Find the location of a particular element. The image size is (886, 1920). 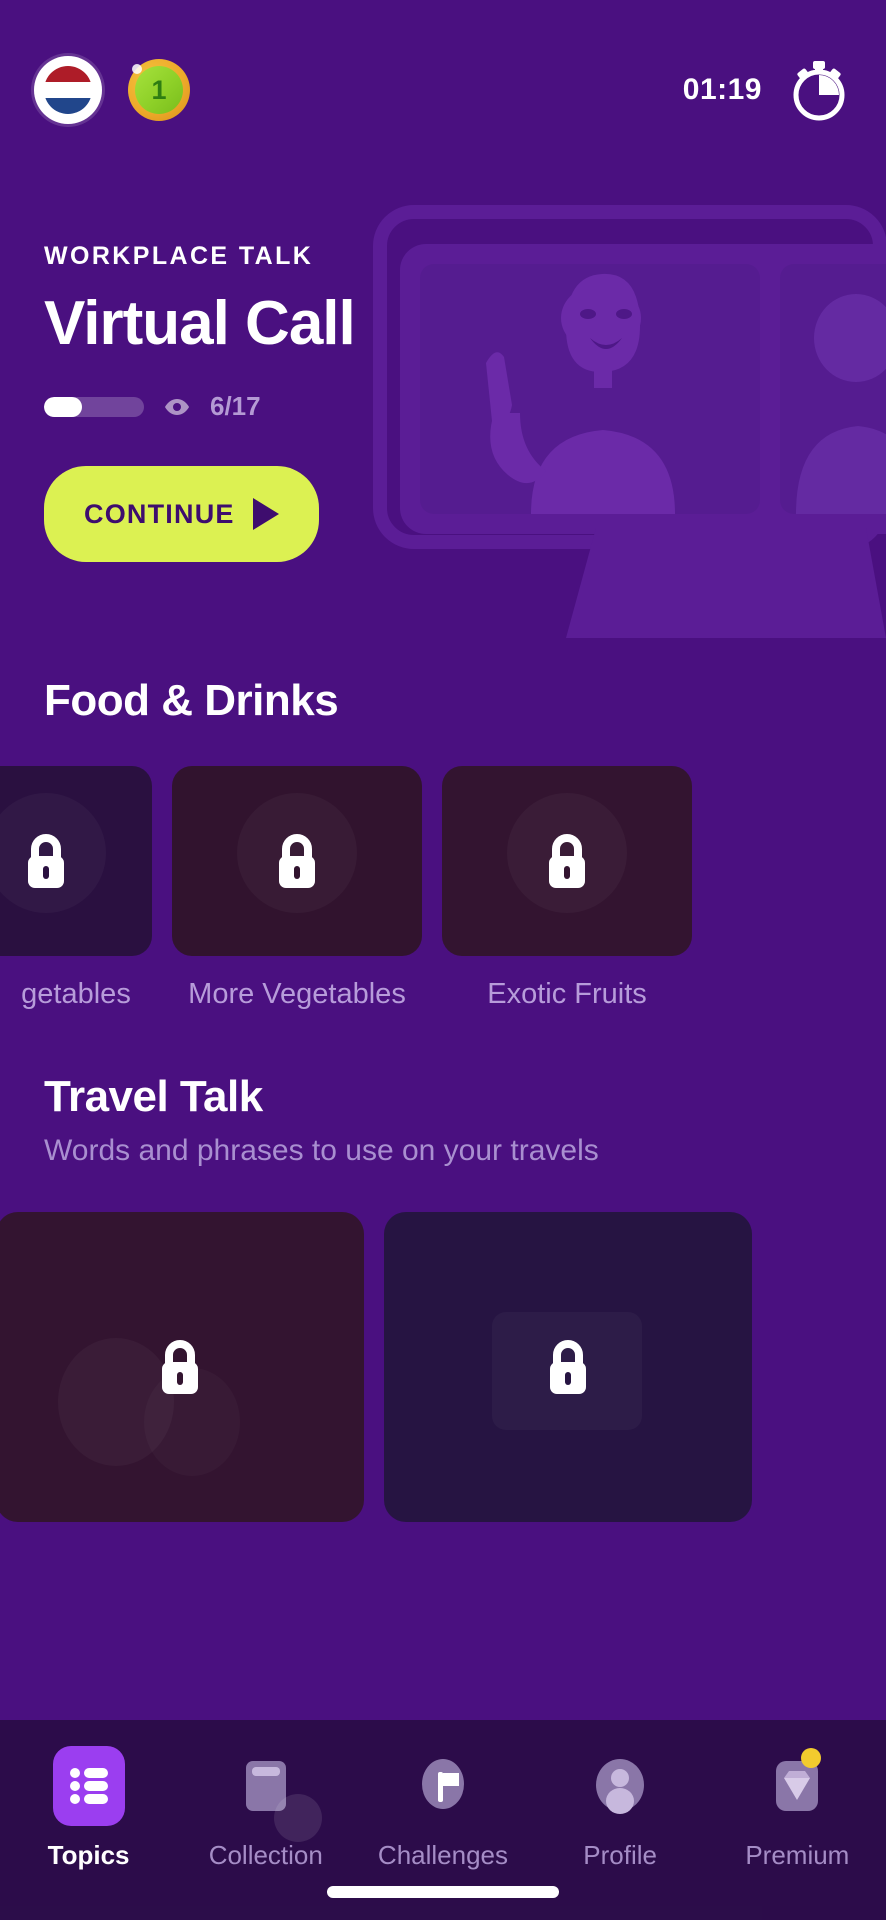

coin-icon: 1 is located at coordinates (159, 90).